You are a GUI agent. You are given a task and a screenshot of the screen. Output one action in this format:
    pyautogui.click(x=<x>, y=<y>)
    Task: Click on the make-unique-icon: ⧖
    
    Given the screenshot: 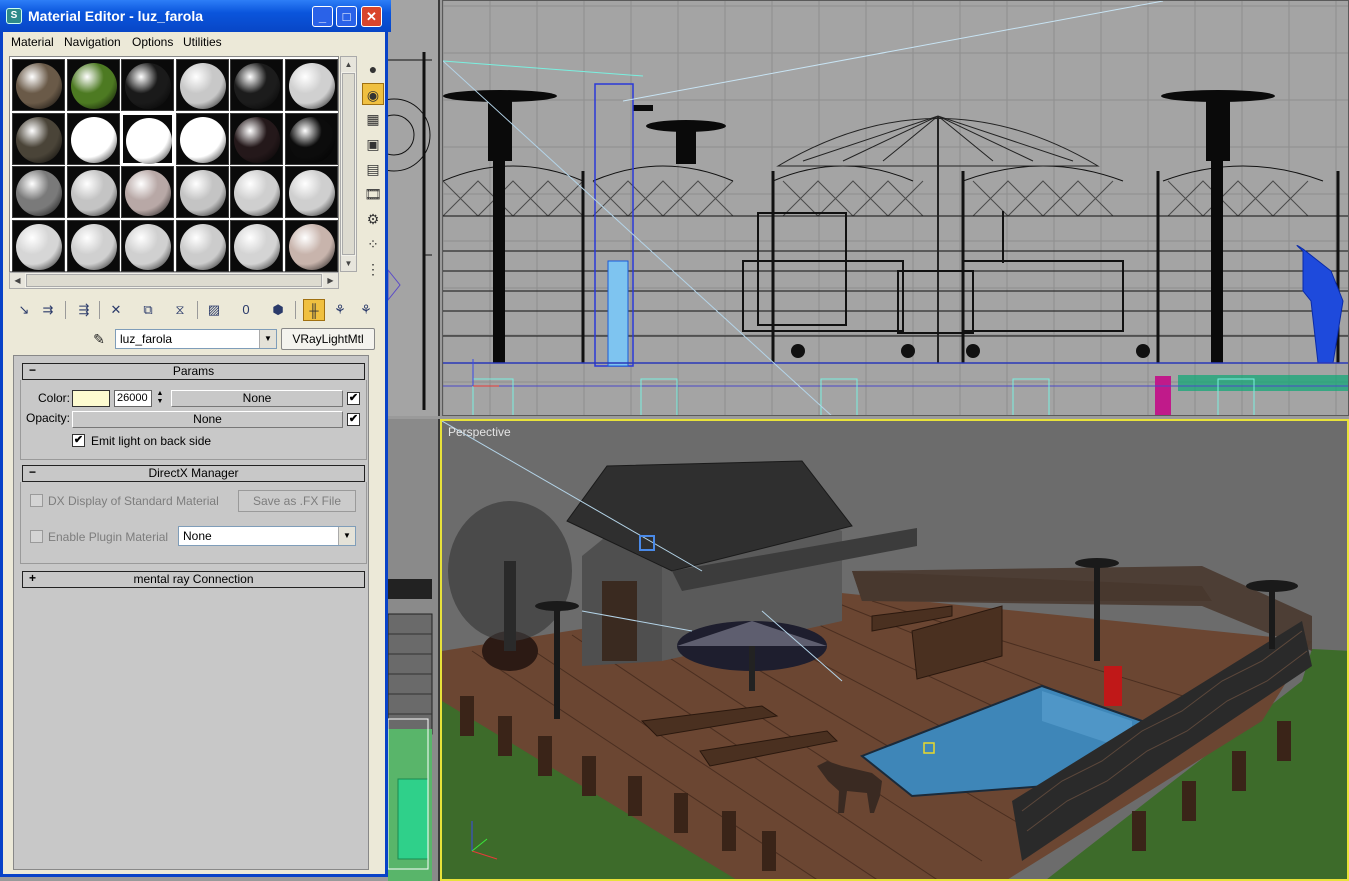 What is the action you would take?
    pyautogui.click(x=180, y=310)
    